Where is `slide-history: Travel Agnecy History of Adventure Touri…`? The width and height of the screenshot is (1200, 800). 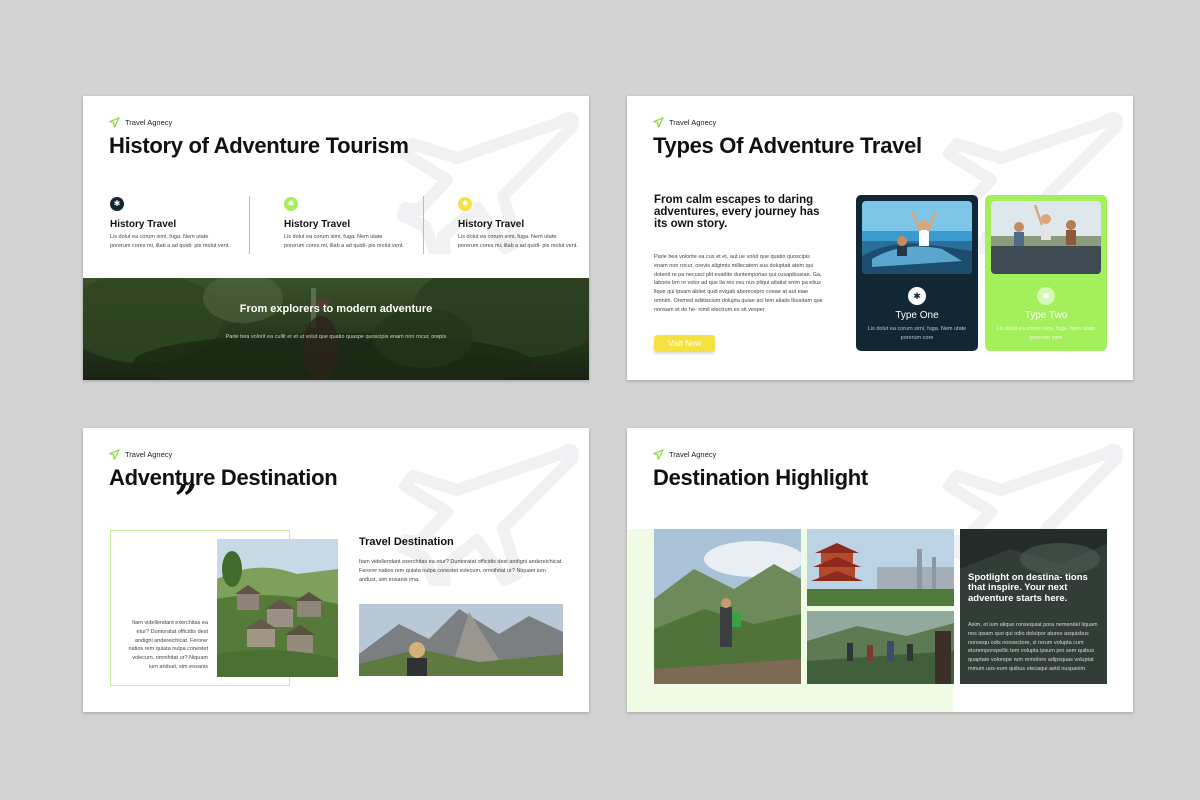 slide-history: Travel Agnecy History of Adventure Touri… is located at coordinates (336, 238).